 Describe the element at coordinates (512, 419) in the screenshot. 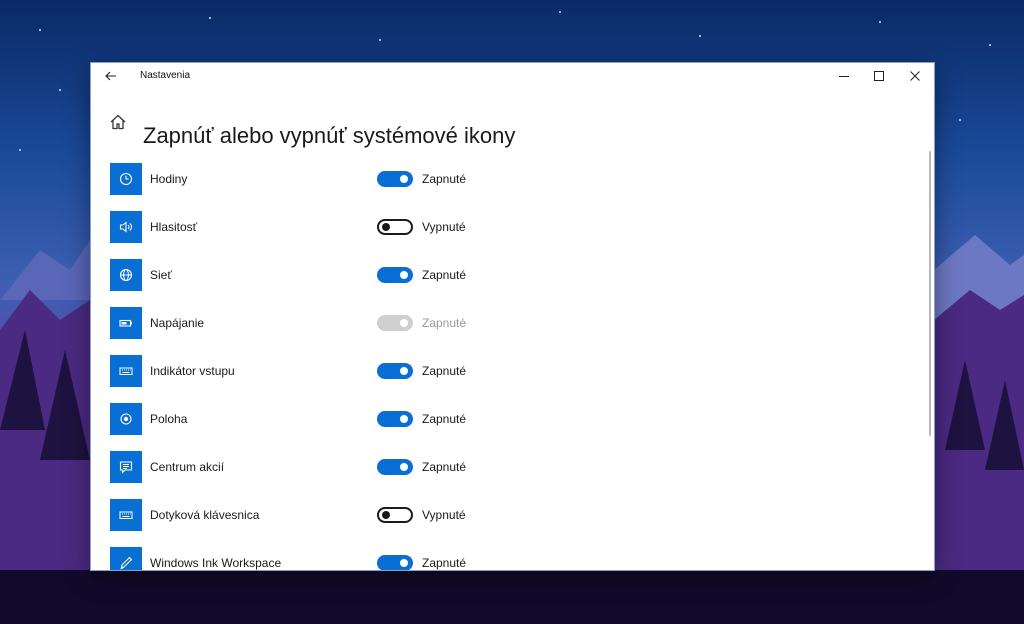

I see `list-item: Poloha Zapnuté` at that location.